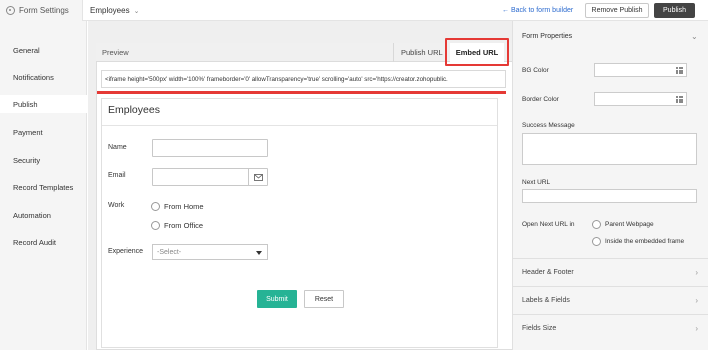 The height and width of the screenshot is (350, 708). I want to click on sidebar-item-automation: Automation, so click(43, 215).